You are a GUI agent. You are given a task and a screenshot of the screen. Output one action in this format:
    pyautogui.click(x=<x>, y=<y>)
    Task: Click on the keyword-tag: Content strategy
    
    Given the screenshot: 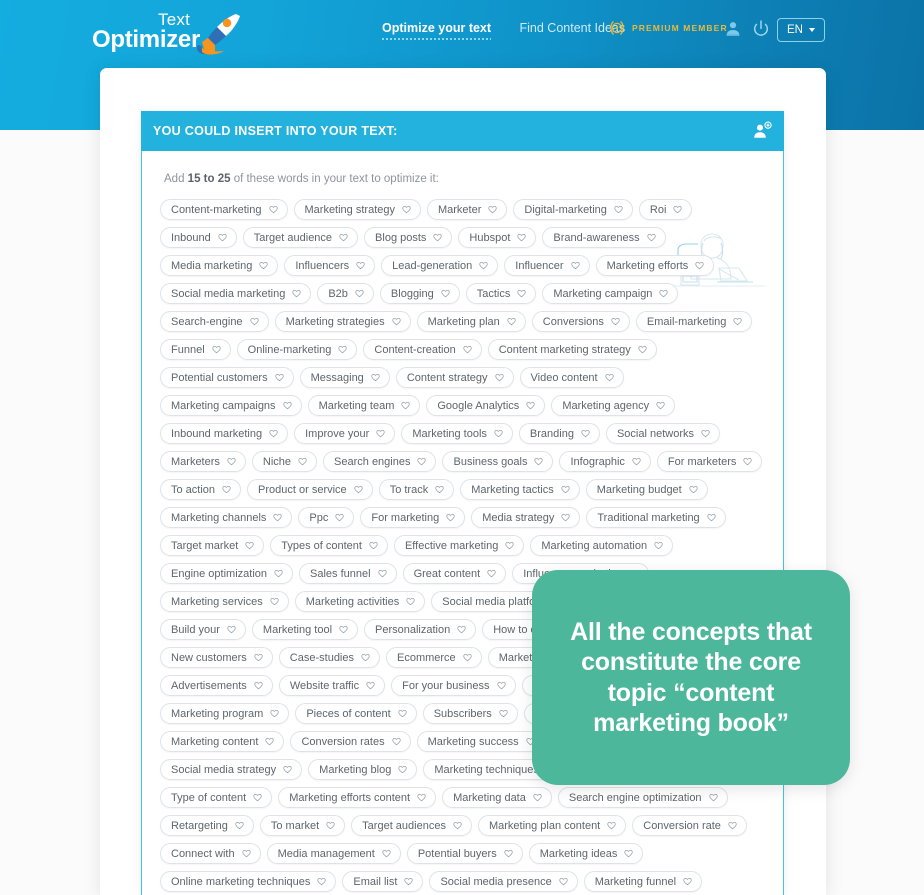 What is the action you would take?
    pyautogui.click(x=454, y=377)
    